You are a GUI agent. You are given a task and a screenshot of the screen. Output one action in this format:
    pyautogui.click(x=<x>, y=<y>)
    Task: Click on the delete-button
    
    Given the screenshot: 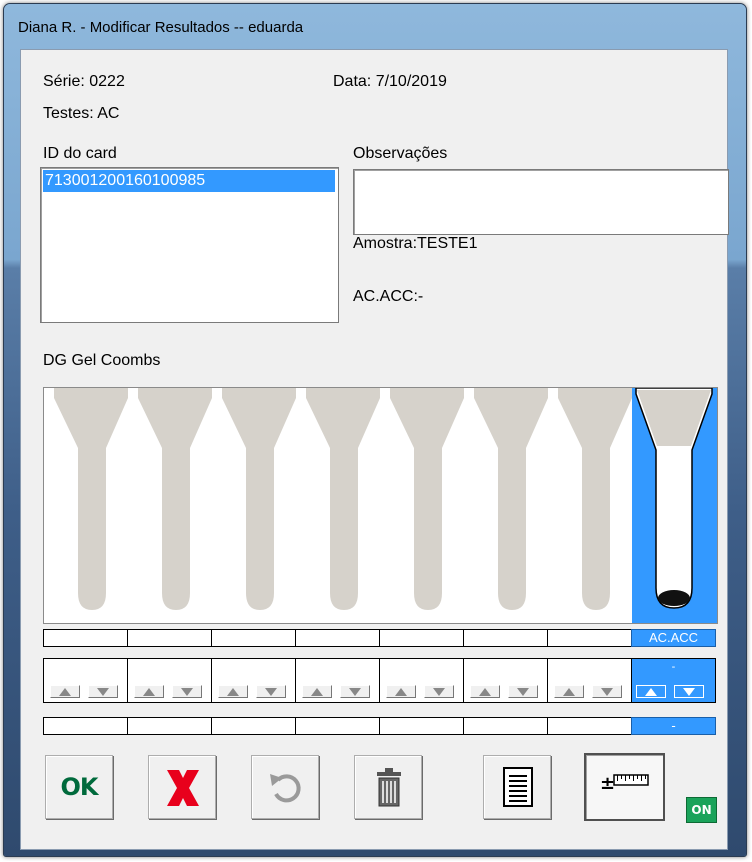 What is the action you would take?
    pyautogui.click(x=388, y=787)
    